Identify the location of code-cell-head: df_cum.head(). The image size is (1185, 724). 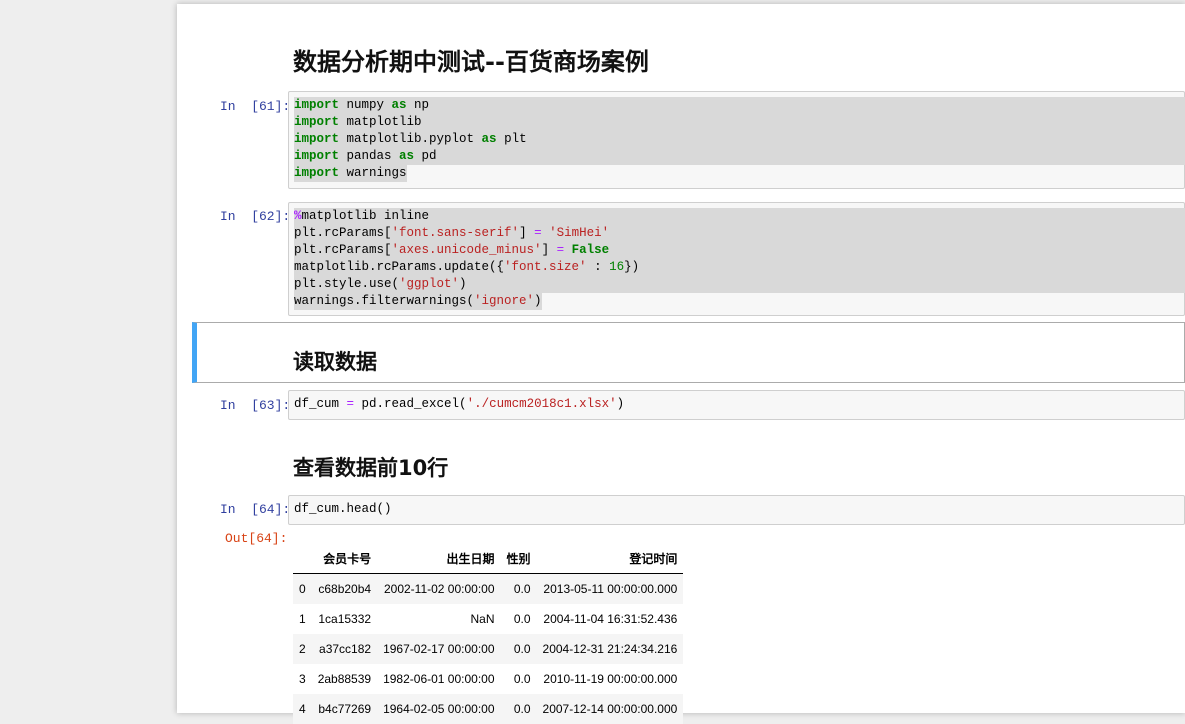
(736, 510).